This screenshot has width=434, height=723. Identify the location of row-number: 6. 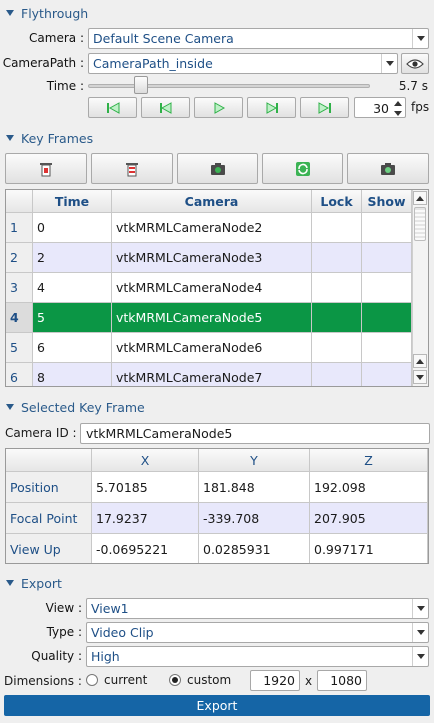
(19, 374).